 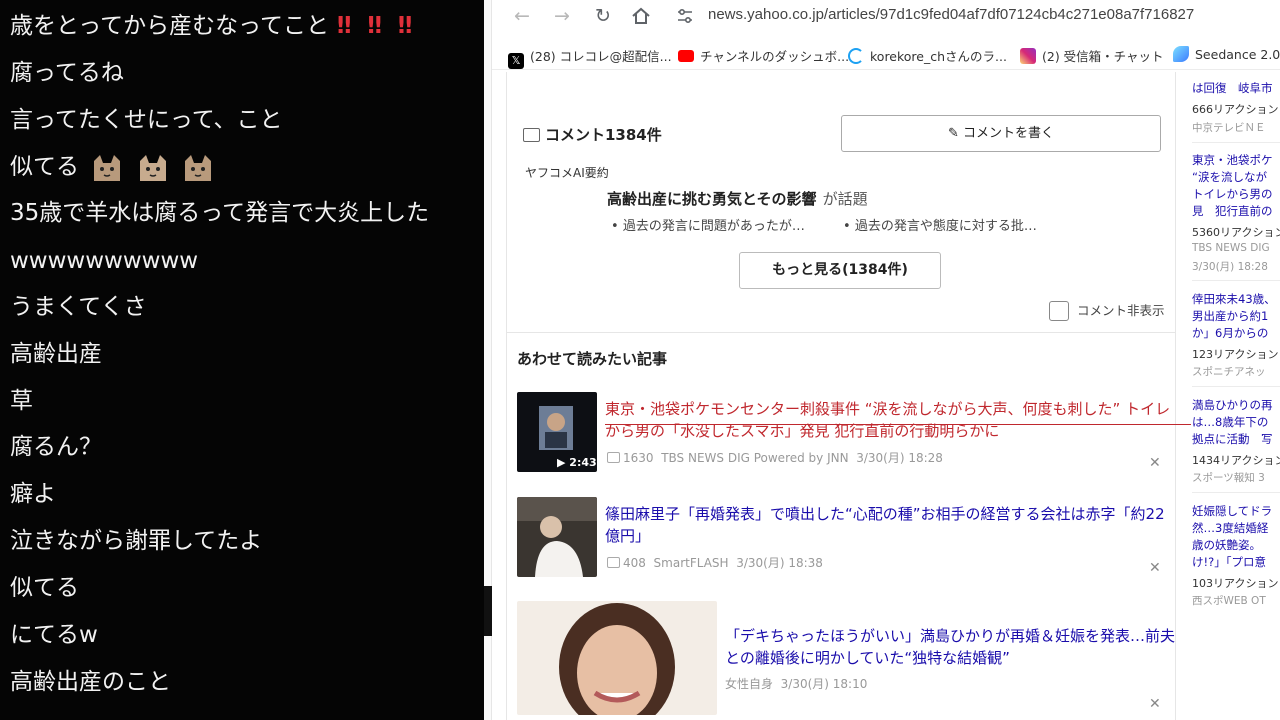 I want to click on sidebar-reactions: 103リアクション, so click(x=1235, y=583).